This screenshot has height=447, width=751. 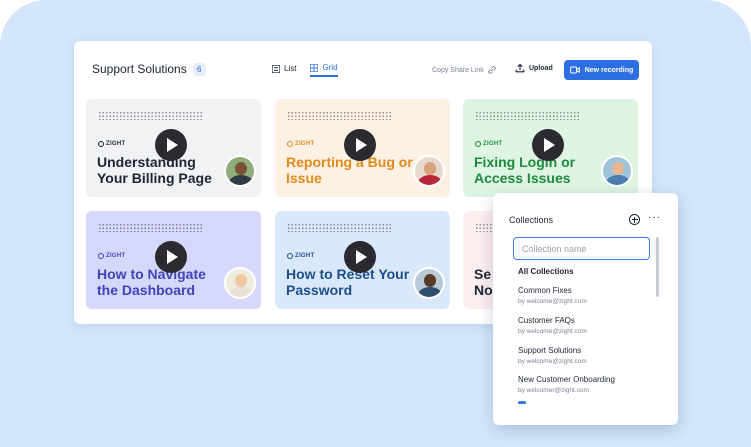 I want to click on new-recording-label: New recording, so click(x=609, y=70).